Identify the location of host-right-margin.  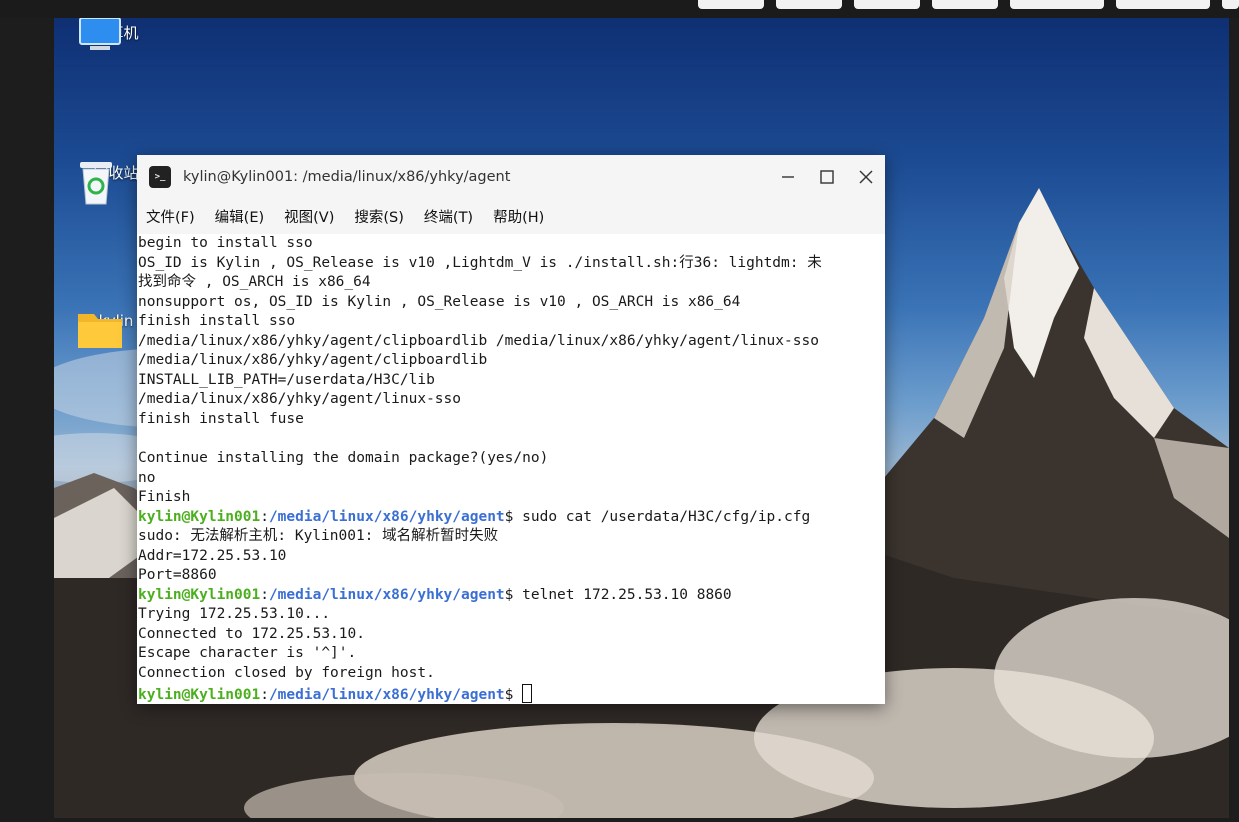
(1234, 420).